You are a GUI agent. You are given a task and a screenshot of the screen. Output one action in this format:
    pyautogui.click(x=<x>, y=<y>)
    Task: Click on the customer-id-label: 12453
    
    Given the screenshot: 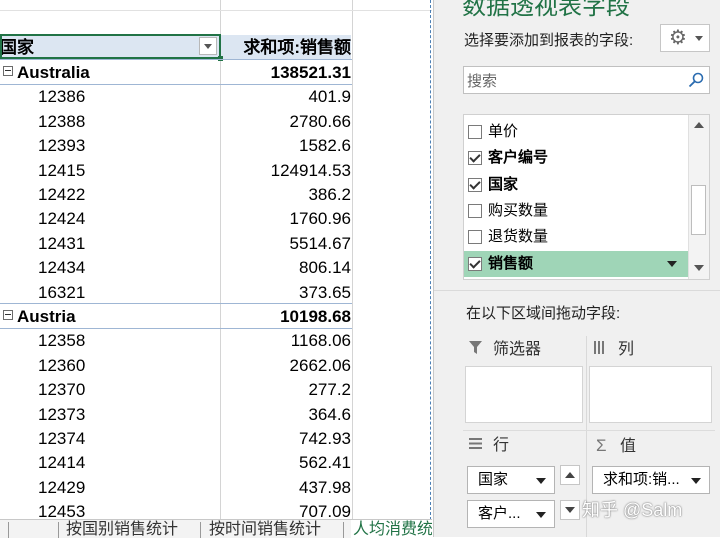 What is the action you would take?
    pyautogui.click(x=110, y=509)
    